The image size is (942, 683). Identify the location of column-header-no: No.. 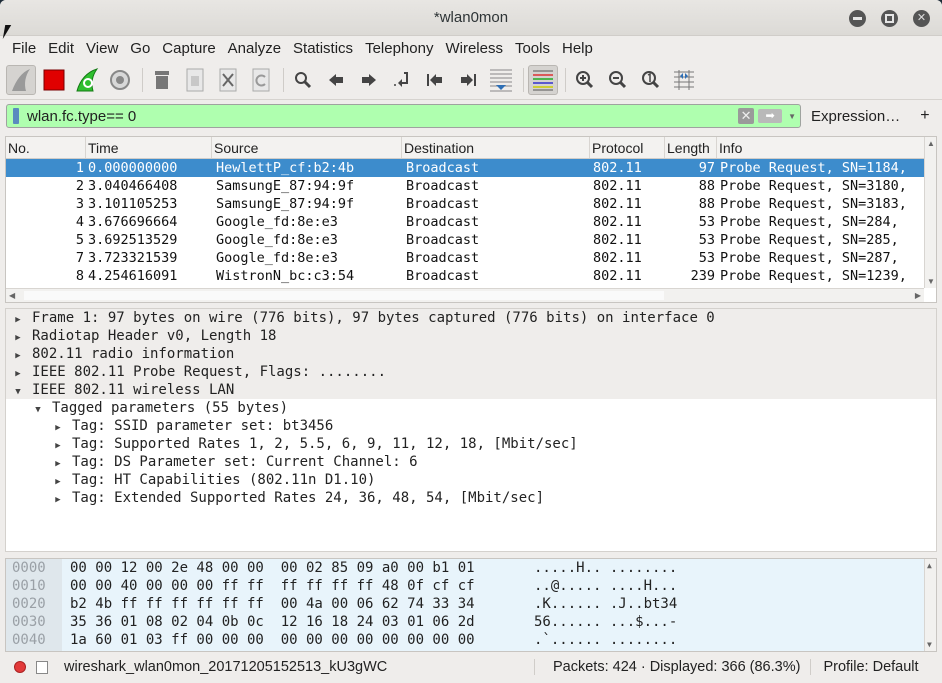
(46, 147).